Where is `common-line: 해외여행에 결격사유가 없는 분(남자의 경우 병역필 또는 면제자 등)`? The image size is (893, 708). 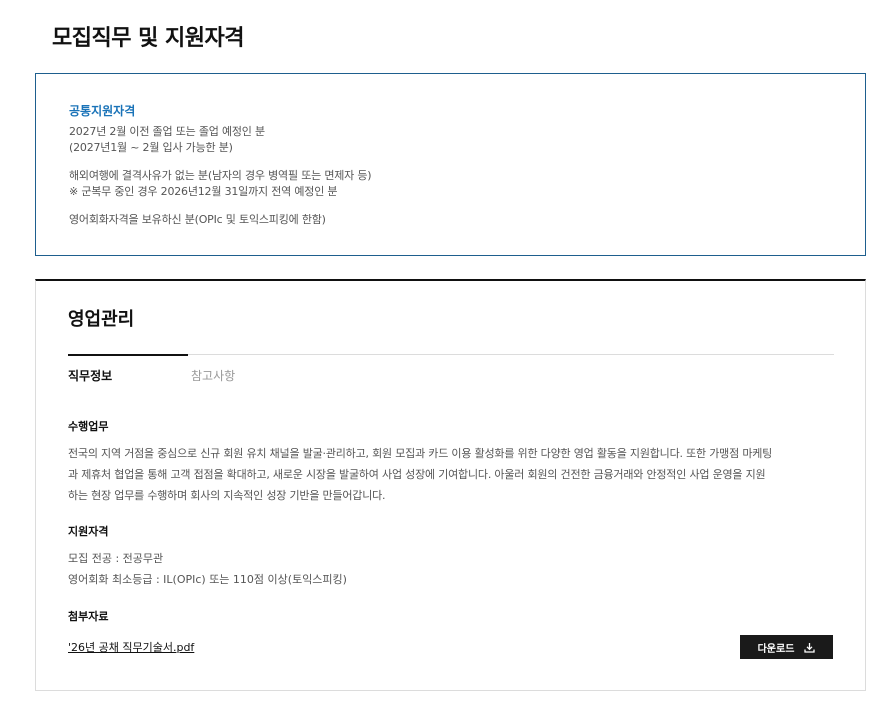 common-line: 해외여행에 결격사유가 없는 분(남자의 경우 병역필 또는 면제자 등) is located at coordinates (220, 175).